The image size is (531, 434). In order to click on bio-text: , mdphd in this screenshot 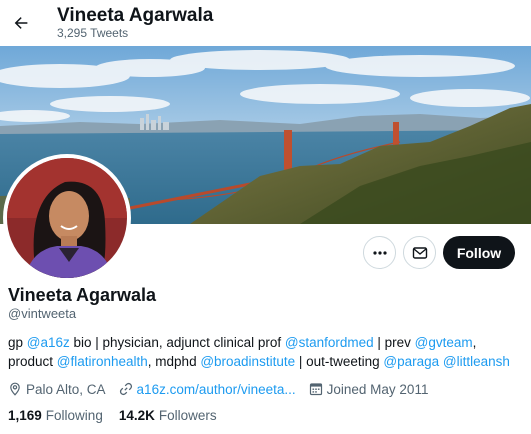, I will do `click(174, 361)`.